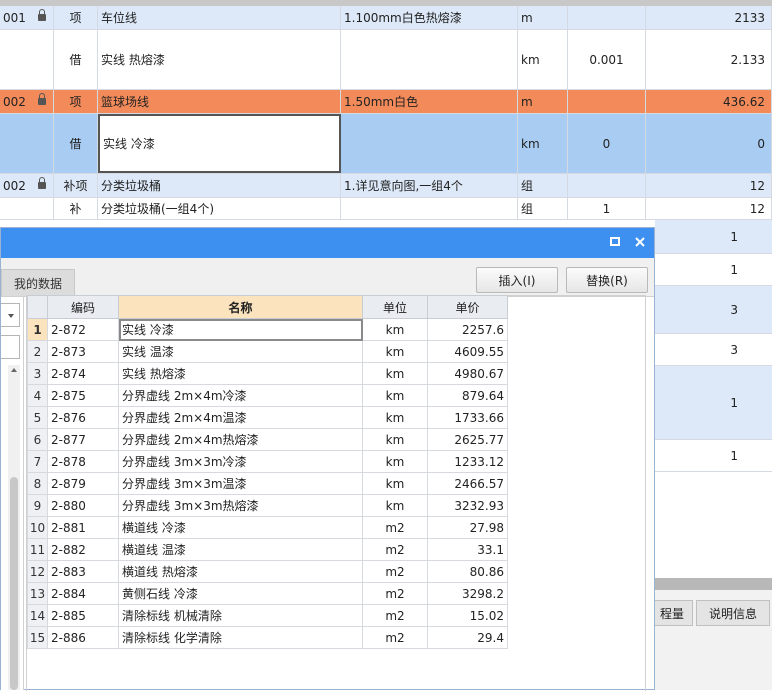 The image size is (772, 691). I want to click on table-row: 1 2-872 实线 冷漆 km 2257.6, so click(267, 329).